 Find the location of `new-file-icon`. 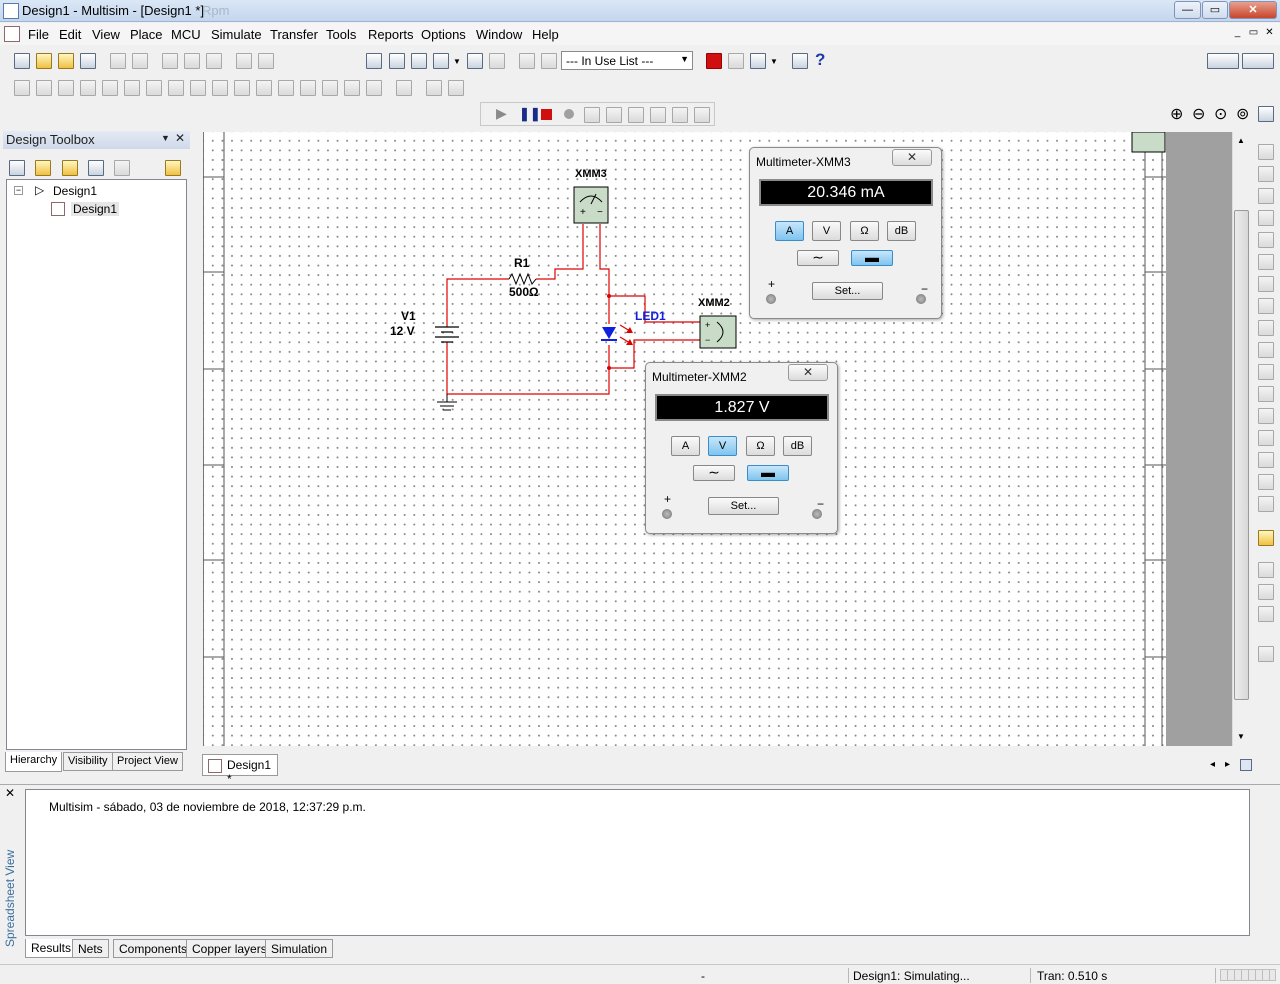

new-file-icon is located at coordinates (22, 61).